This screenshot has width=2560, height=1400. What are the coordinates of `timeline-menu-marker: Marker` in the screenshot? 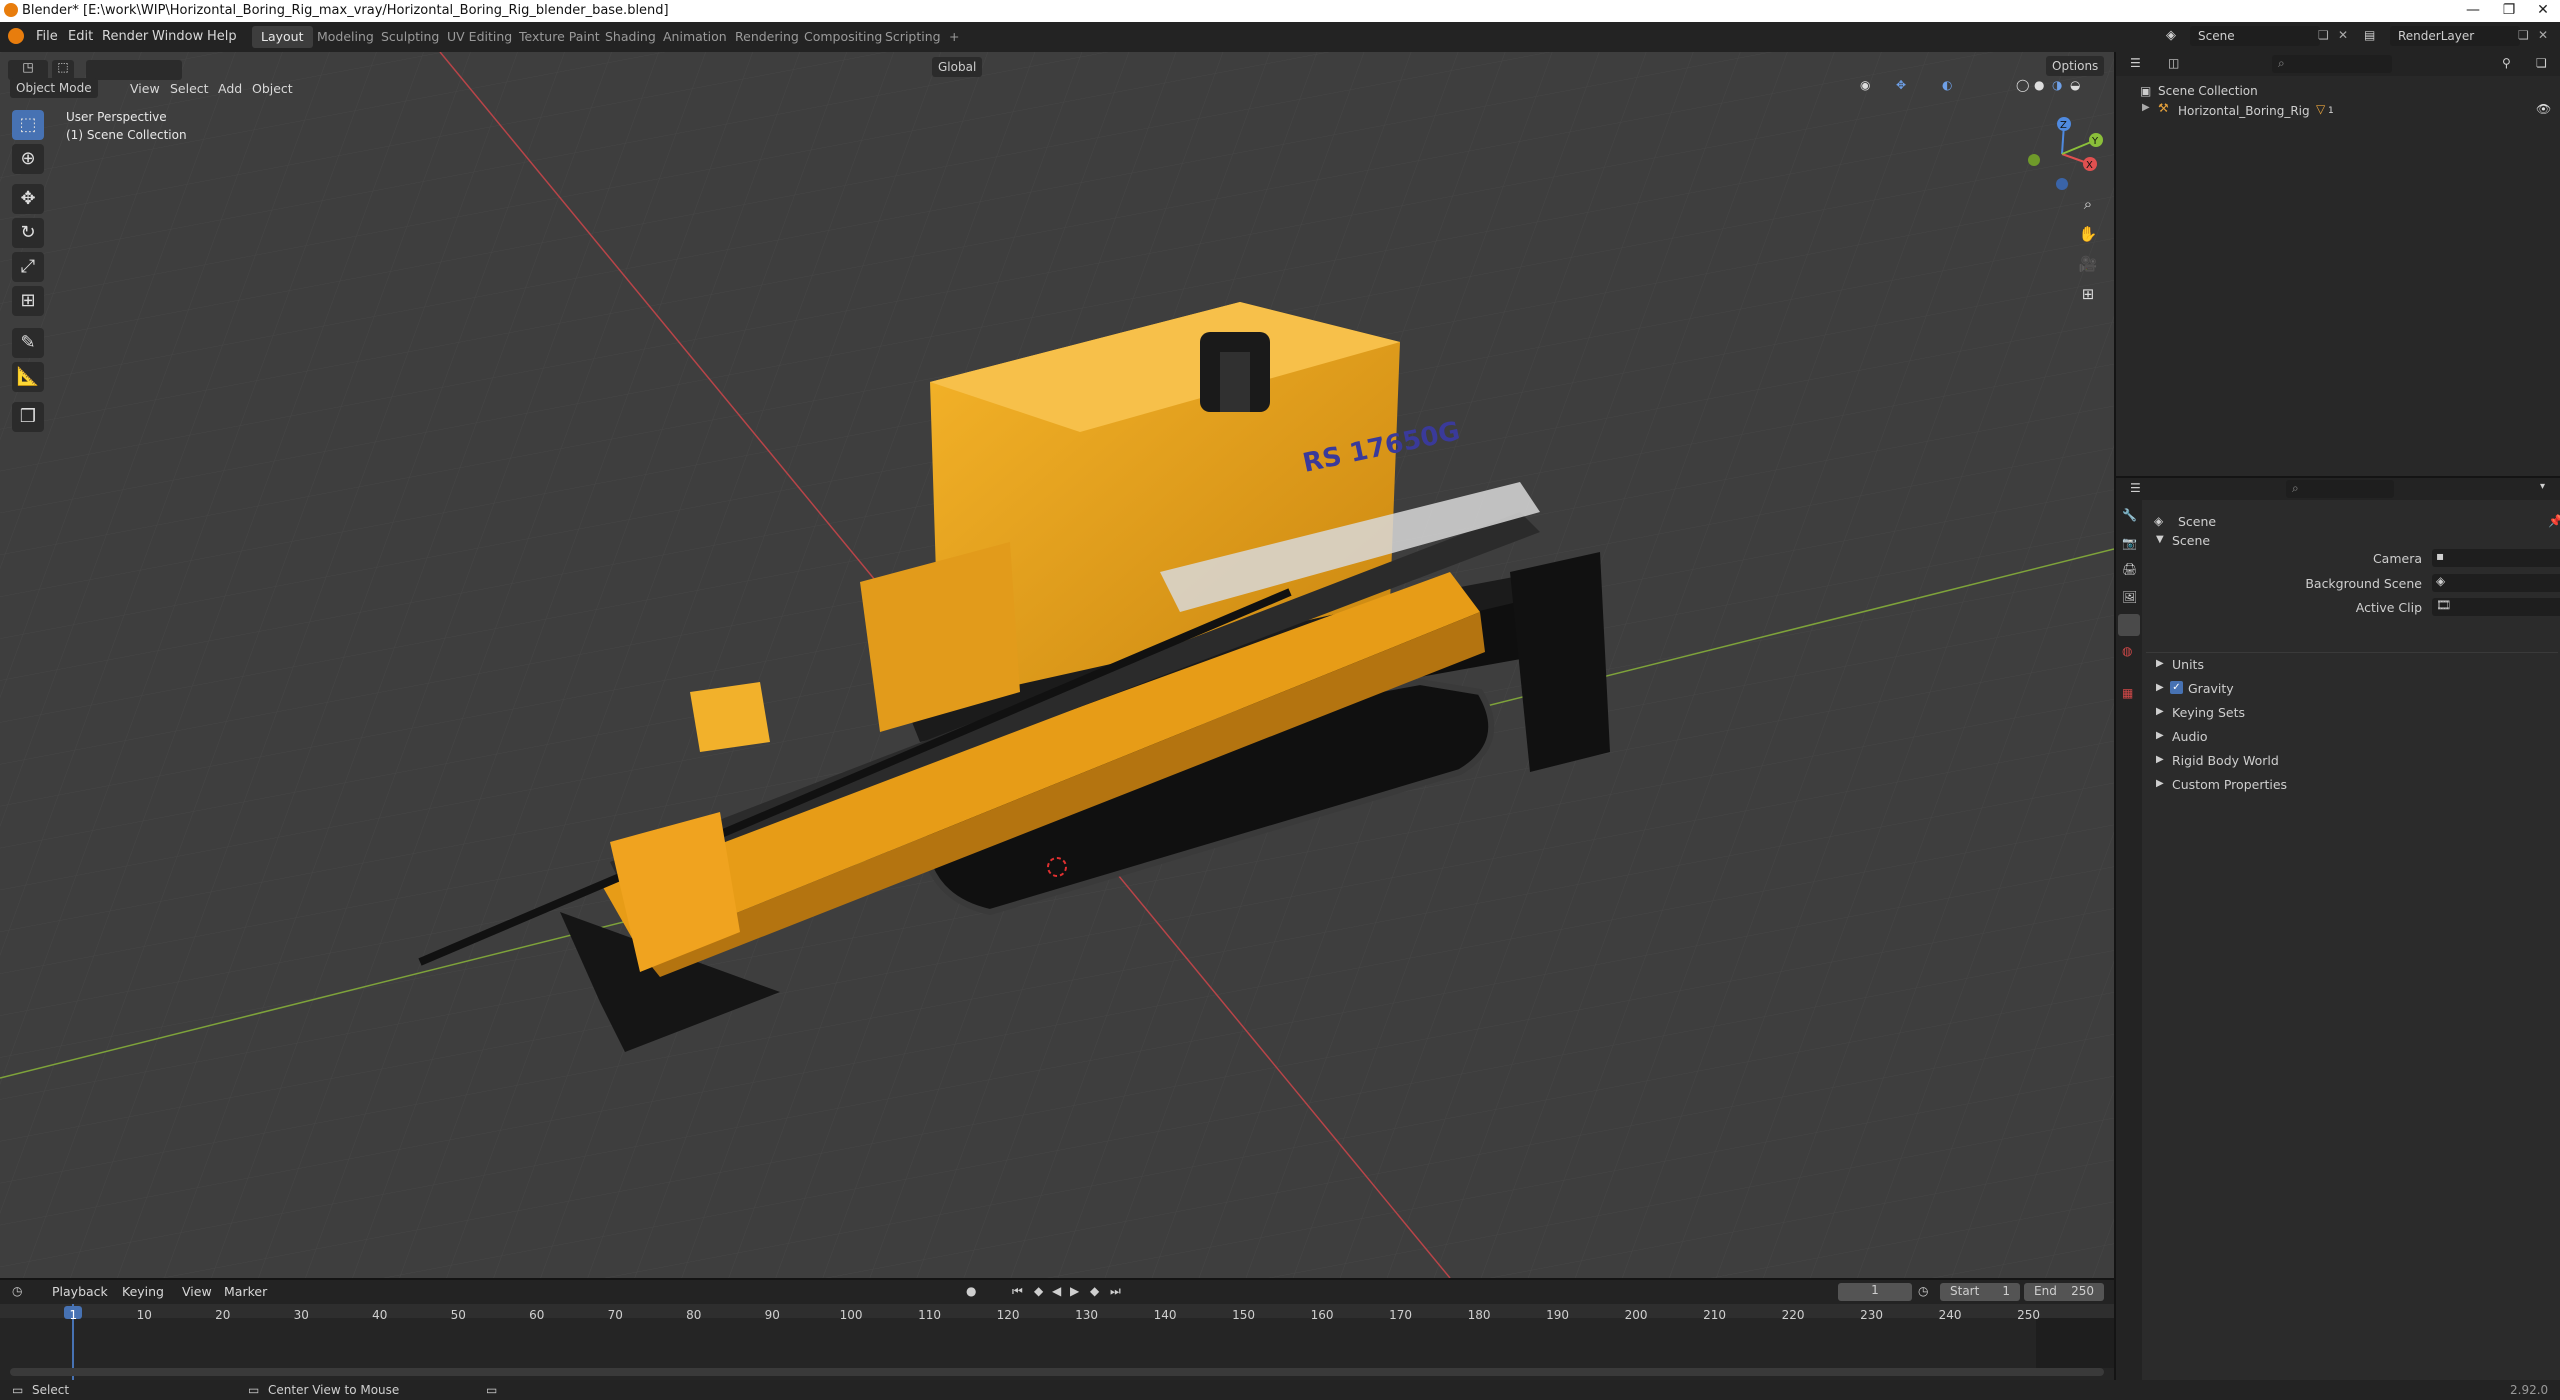 It's located at (245, 1292).